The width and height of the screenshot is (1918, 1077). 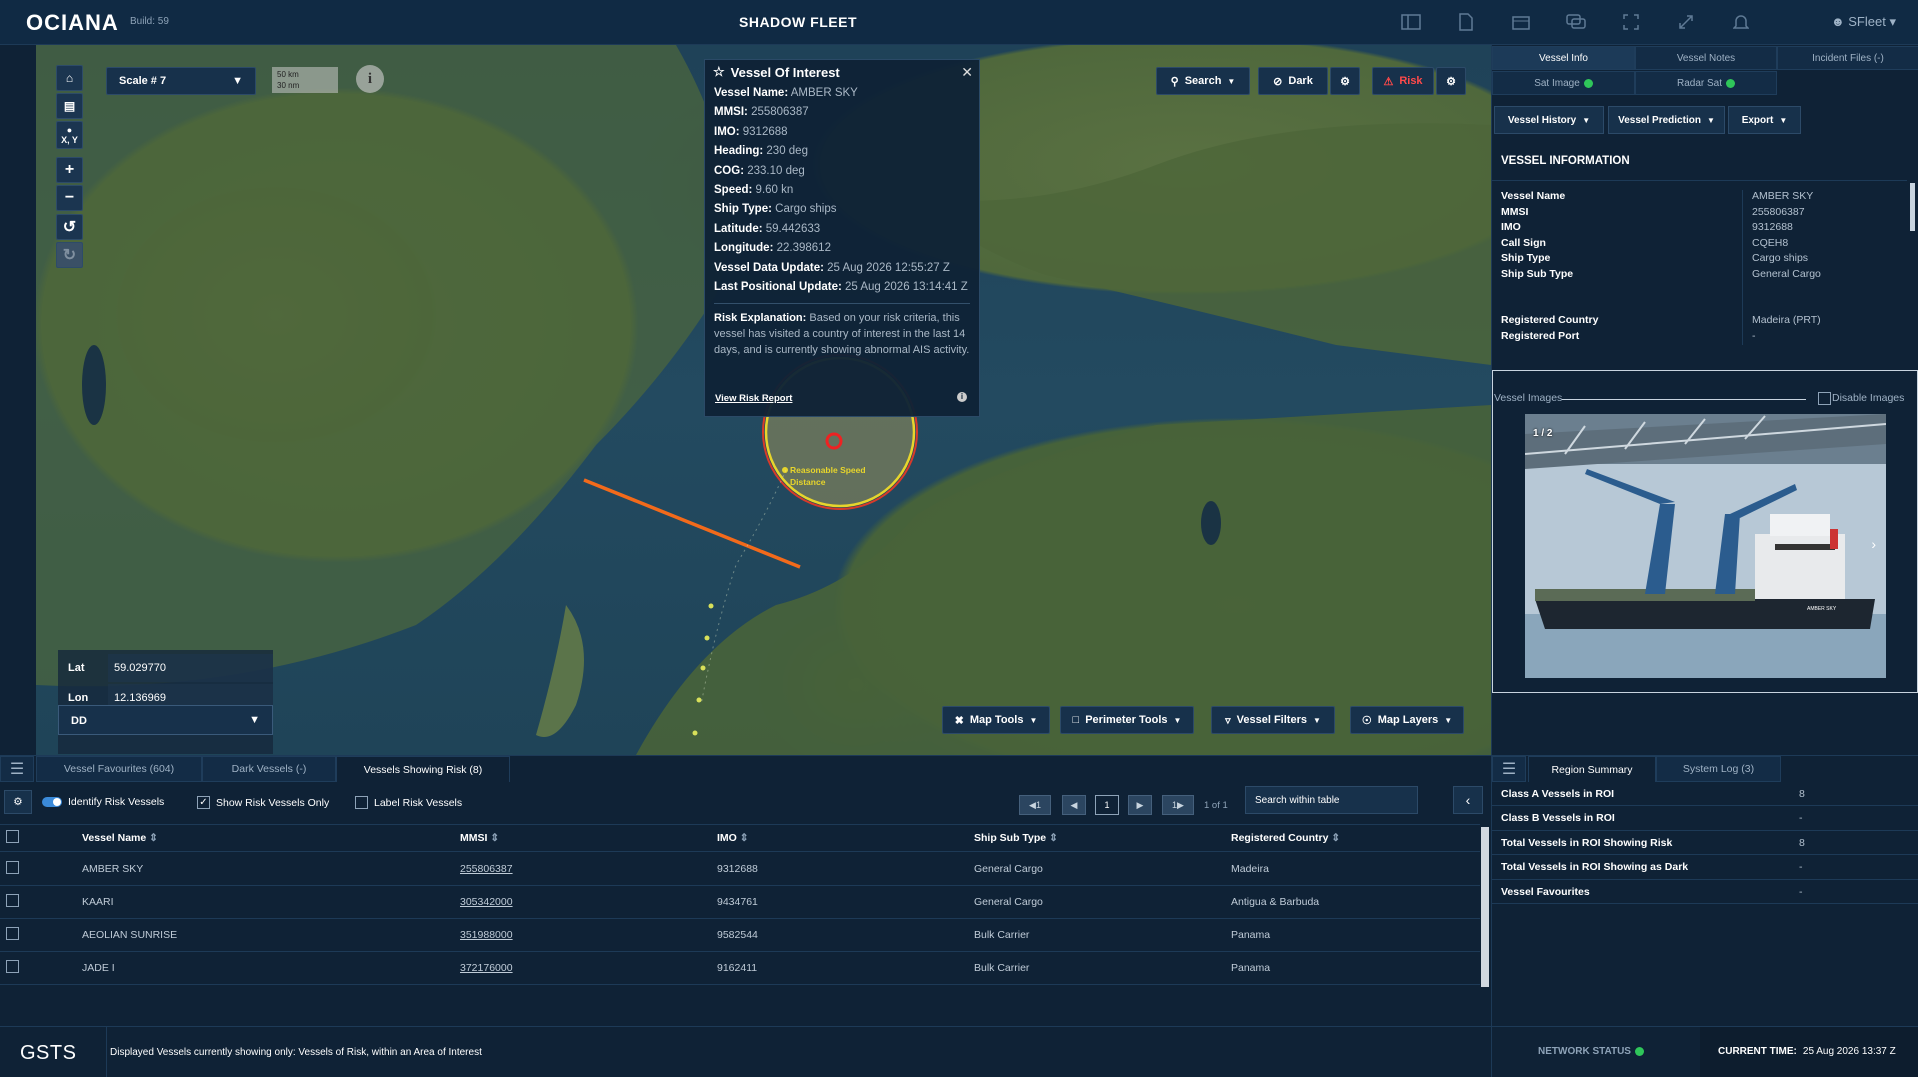 What do you see at coordinates (69, 135) in the screenshot?
I see `xy-coordinates-button: ● X, Y` at bounding box center [69, 135].